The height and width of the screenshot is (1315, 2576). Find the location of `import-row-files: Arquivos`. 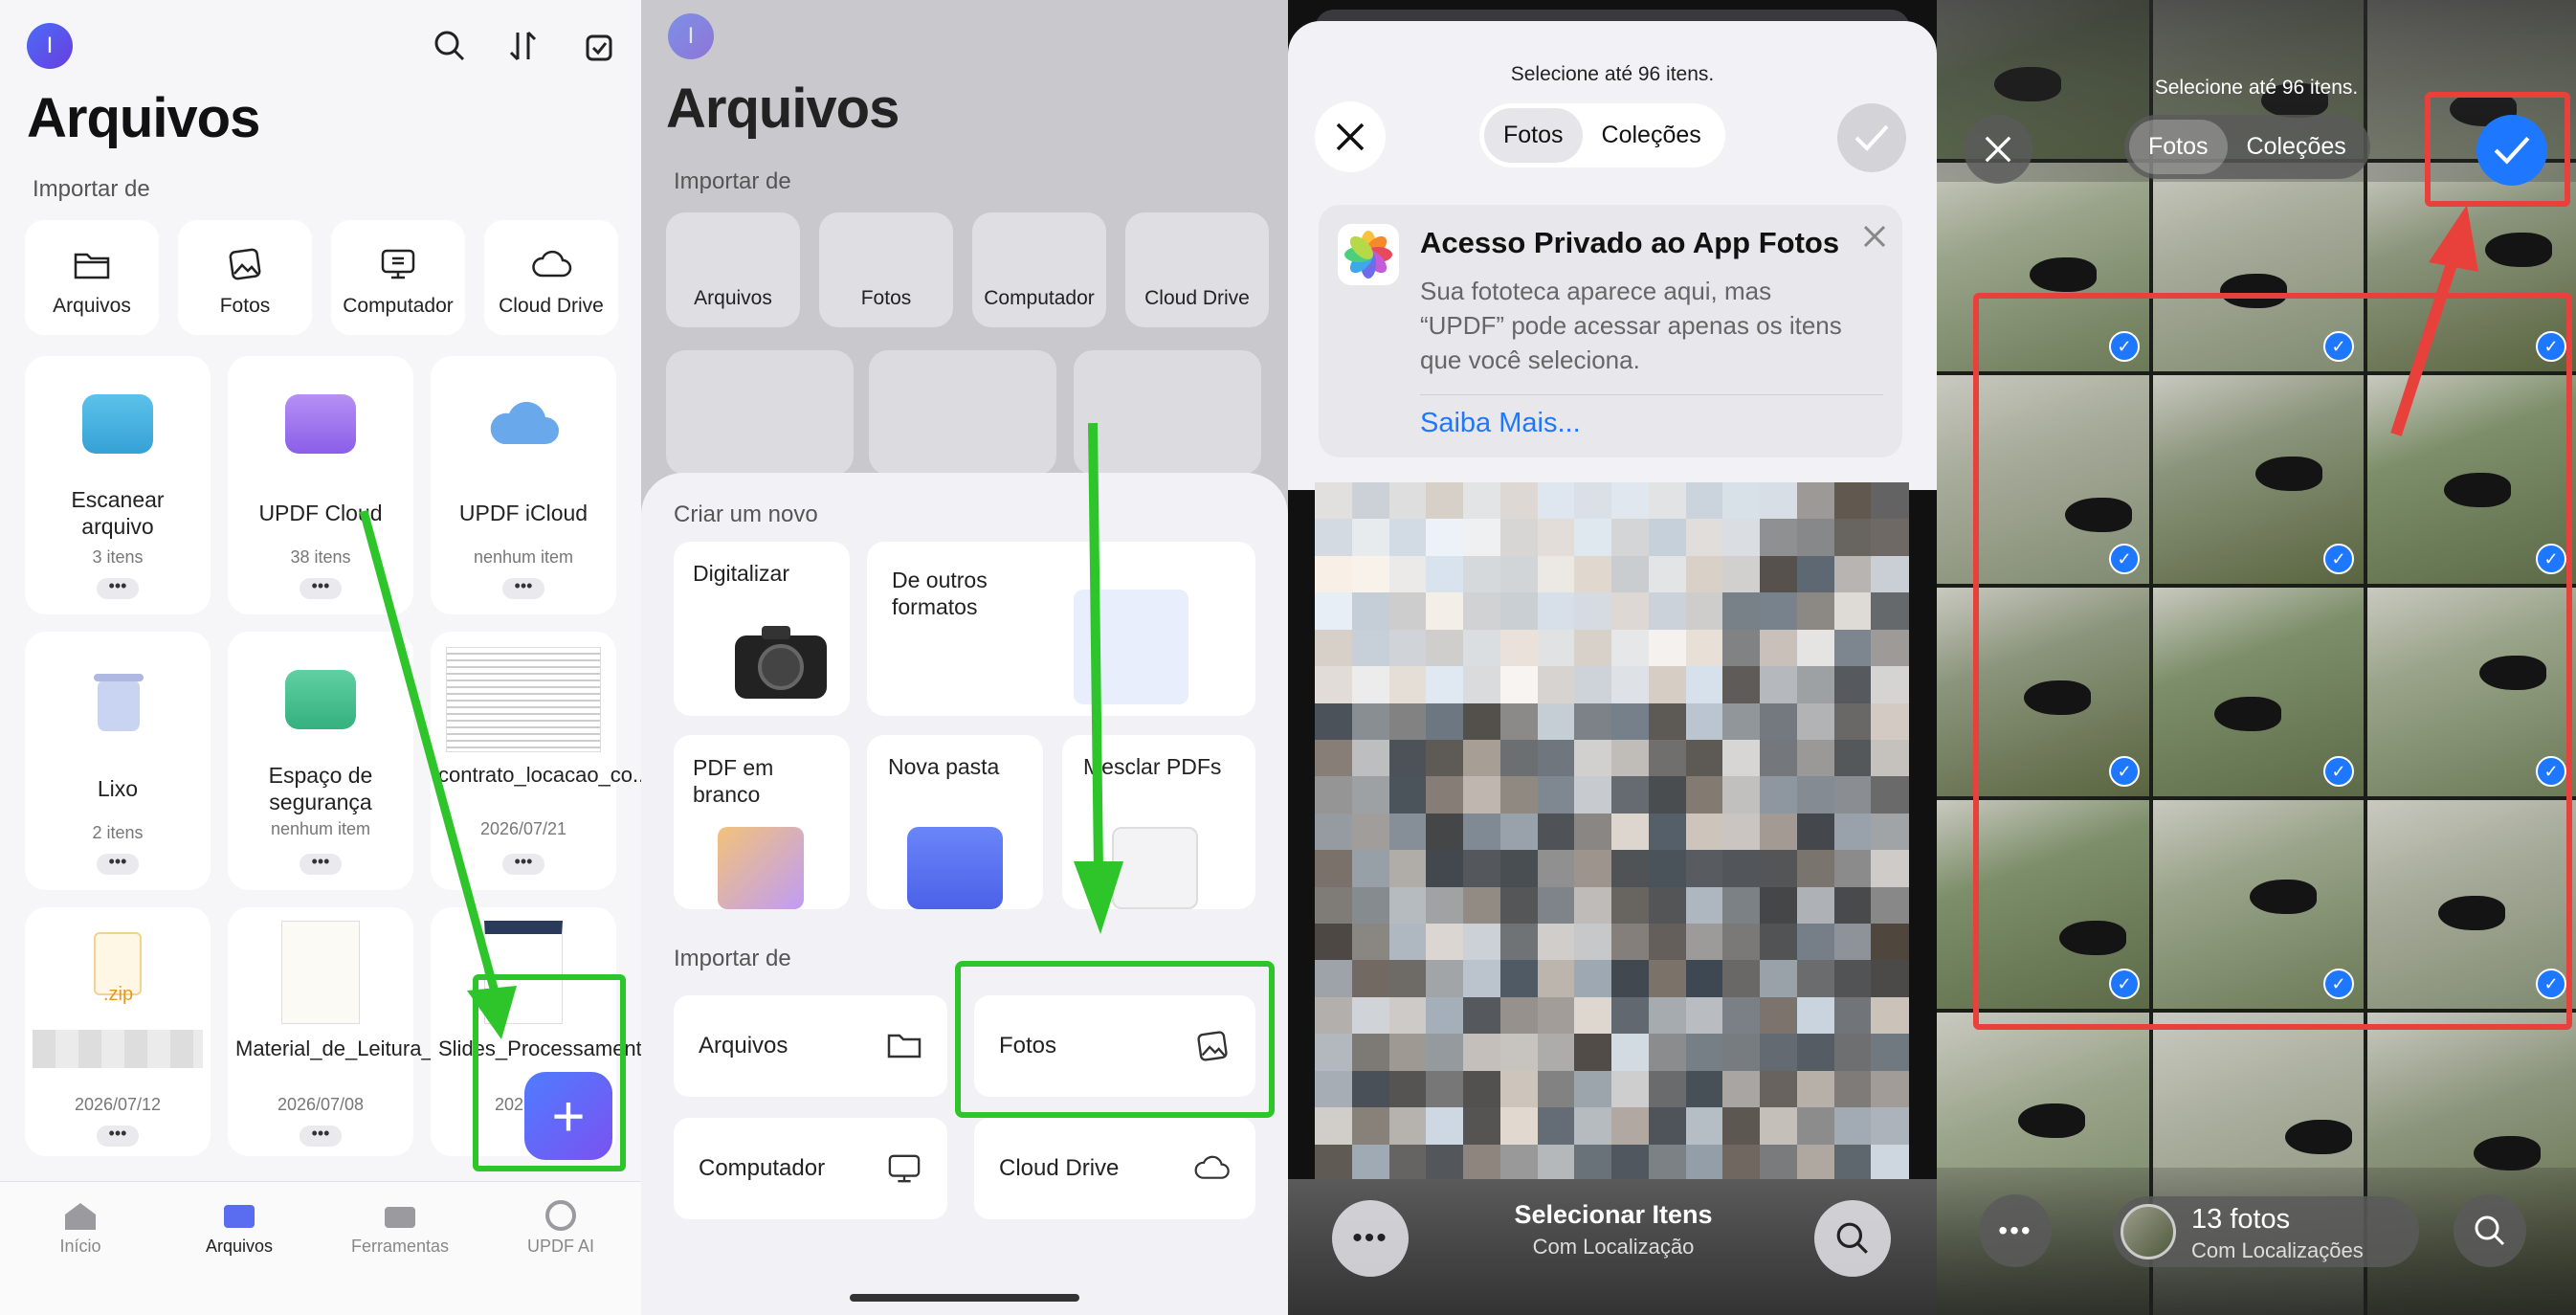

import-row-files: Arquivos is located at coordinates (810, 1046).